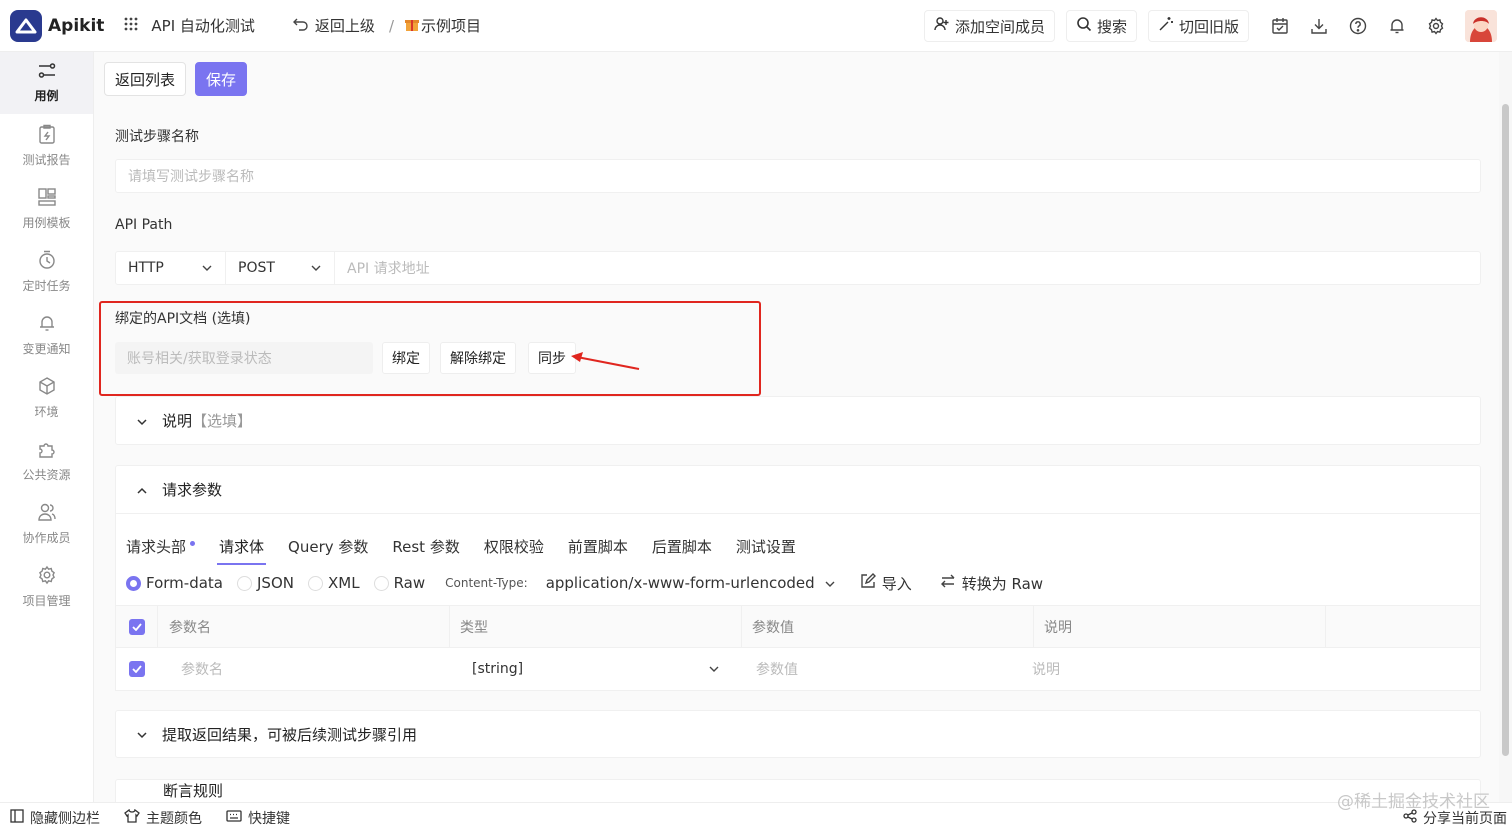 Image resolution: width=1512 pixels, height=832 pixels. I want to click on tab-headers: 请求头部, so click(161, 546).